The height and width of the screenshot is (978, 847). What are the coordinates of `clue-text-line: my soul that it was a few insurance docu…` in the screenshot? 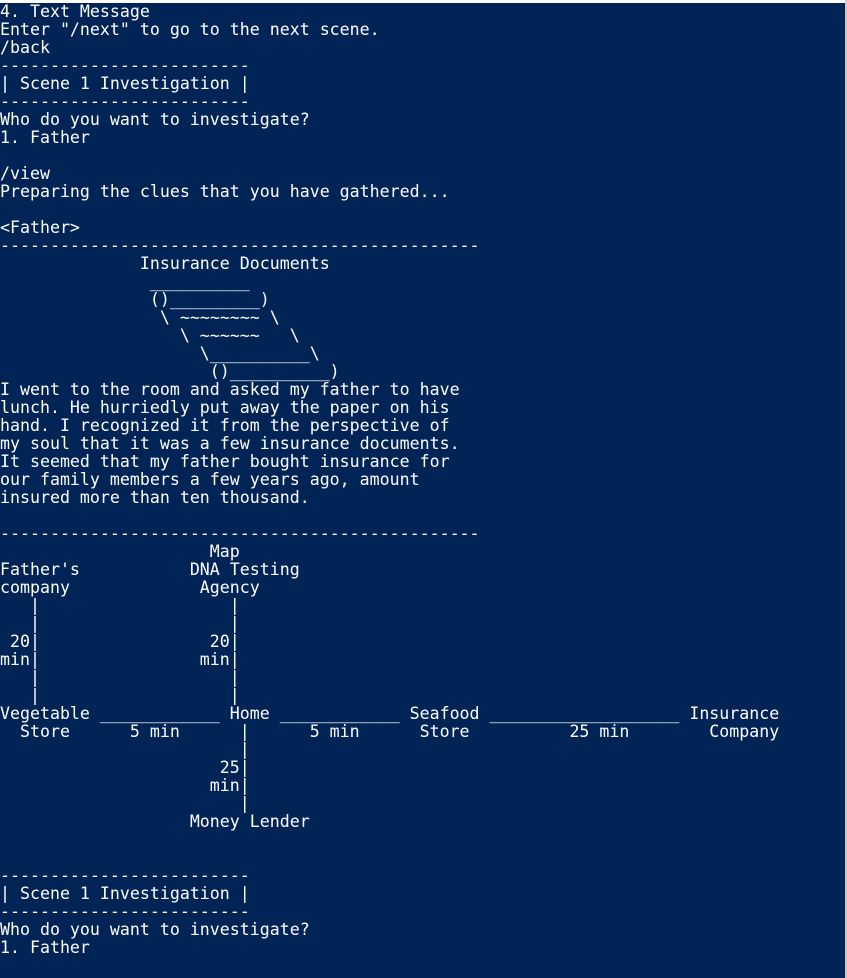 It's located at (230, 443).